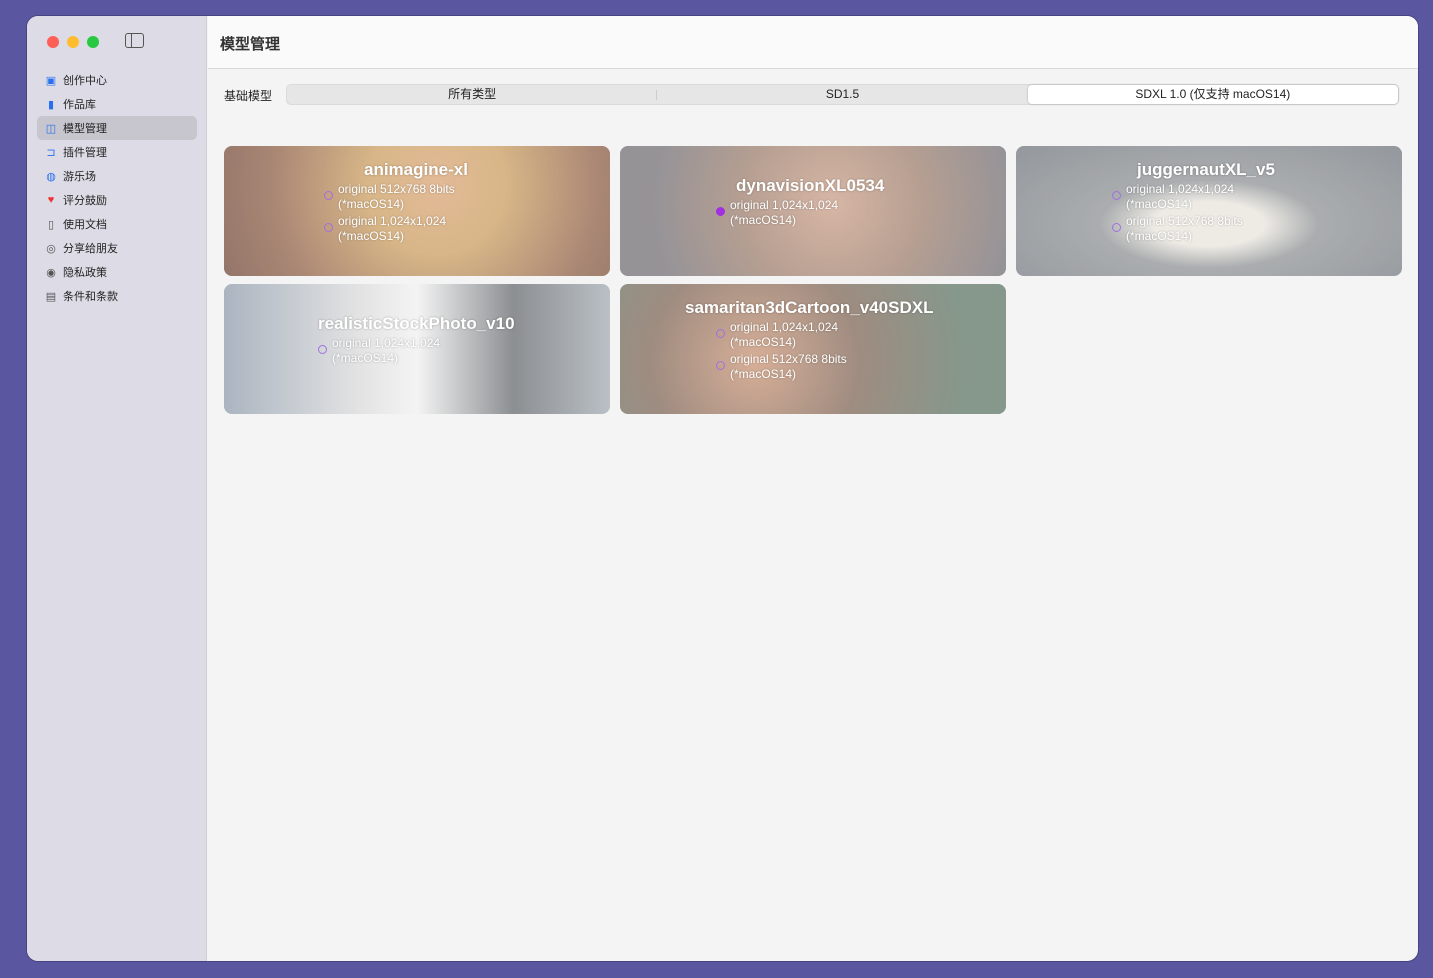 This screenshot has height=978, width=1433. Describe the element at coordinates (117, 272) in the screenshot. I see `sidebar-item-privacy: ◉ 隐私政策` at that location.